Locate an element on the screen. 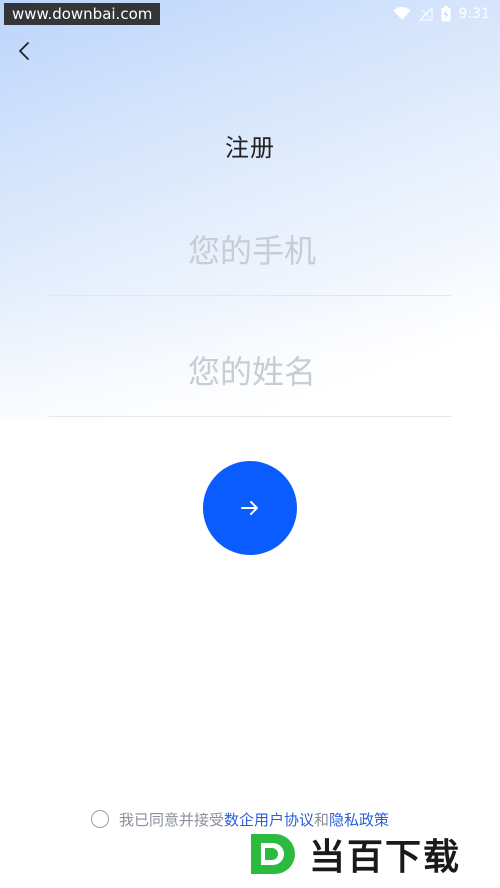 The height and width of the screenshot is (888, 500). next-button is located at coordinates (250, 508).